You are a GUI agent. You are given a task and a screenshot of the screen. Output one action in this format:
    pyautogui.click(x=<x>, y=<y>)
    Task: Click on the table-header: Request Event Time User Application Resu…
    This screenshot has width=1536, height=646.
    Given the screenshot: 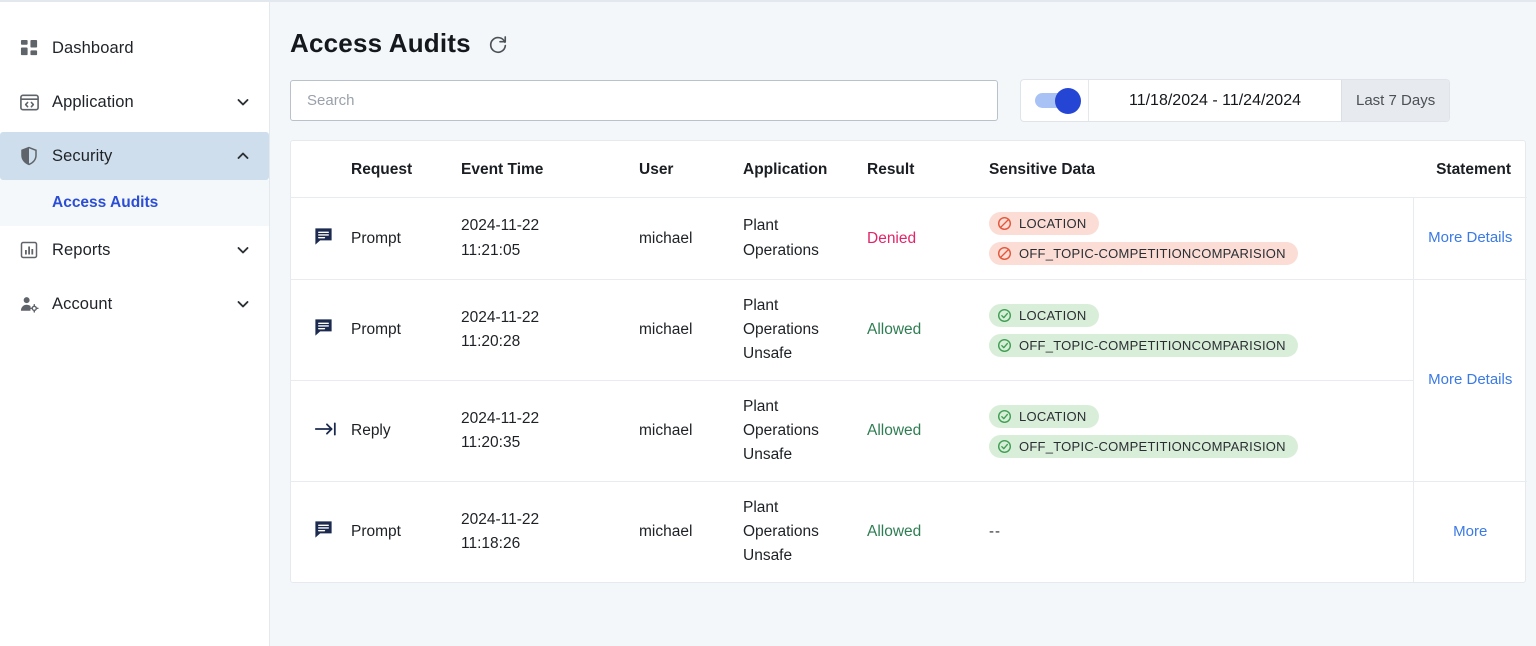 What is the action you would take?
    pyautogui.click(x=909, y=169)
    